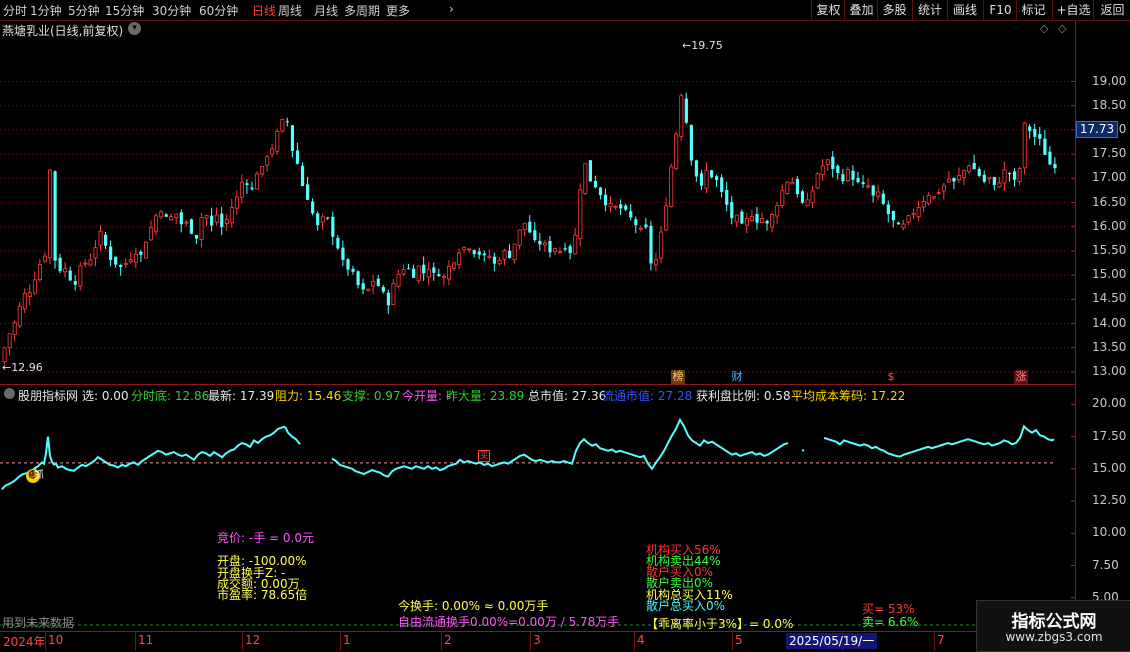  Describe the element at coordinates (326, 10) in the screenshot. I see `period-tab: 月线` at that location.